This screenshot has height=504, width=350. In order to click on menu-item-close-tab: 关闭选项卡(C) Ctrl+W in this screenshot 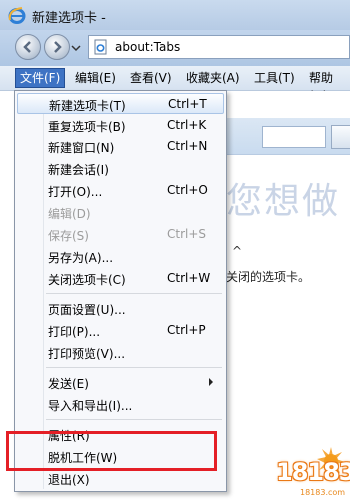, I will do `click(120, 278)`.